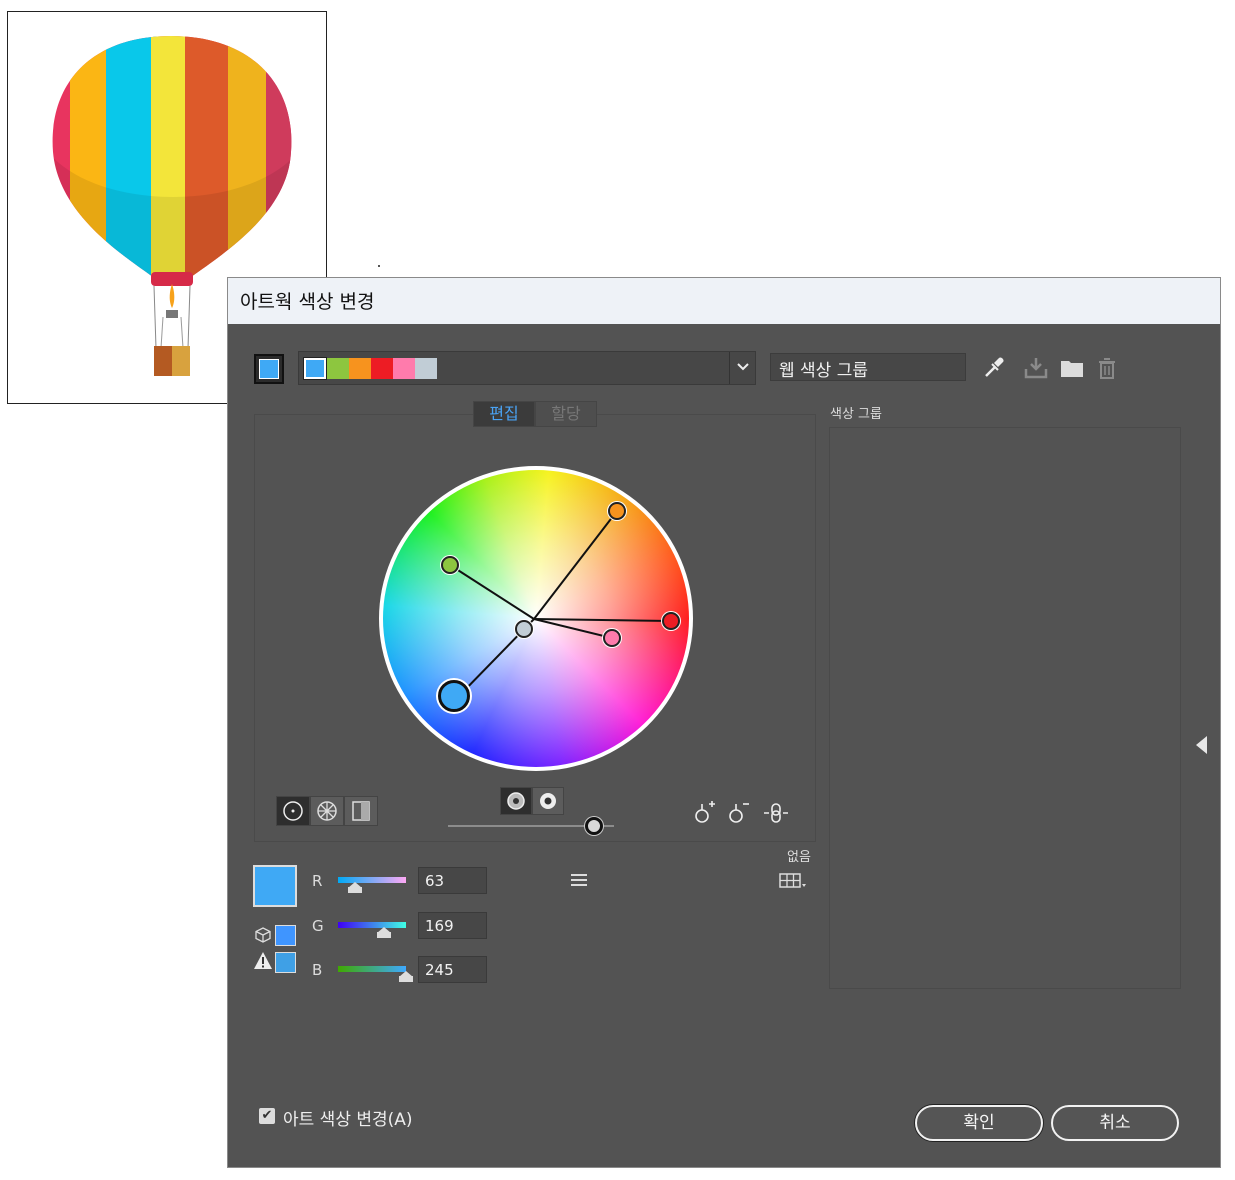 This screenshot has width=1235, height=1180. Describe the element at coordinates (315, 368) in the screenshot. I see `swatch-blue` at that location.